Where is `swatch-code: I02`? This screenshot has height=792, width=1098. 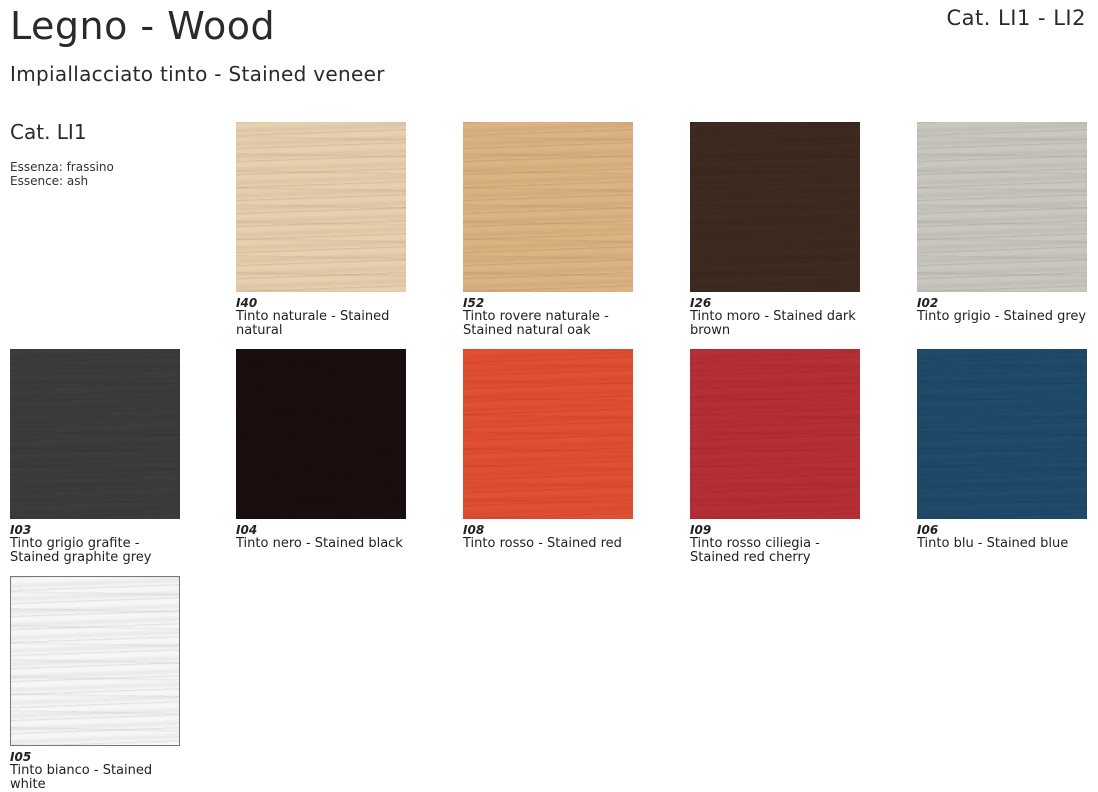 swatch-code: I02 is located at coordinates (928, 303).